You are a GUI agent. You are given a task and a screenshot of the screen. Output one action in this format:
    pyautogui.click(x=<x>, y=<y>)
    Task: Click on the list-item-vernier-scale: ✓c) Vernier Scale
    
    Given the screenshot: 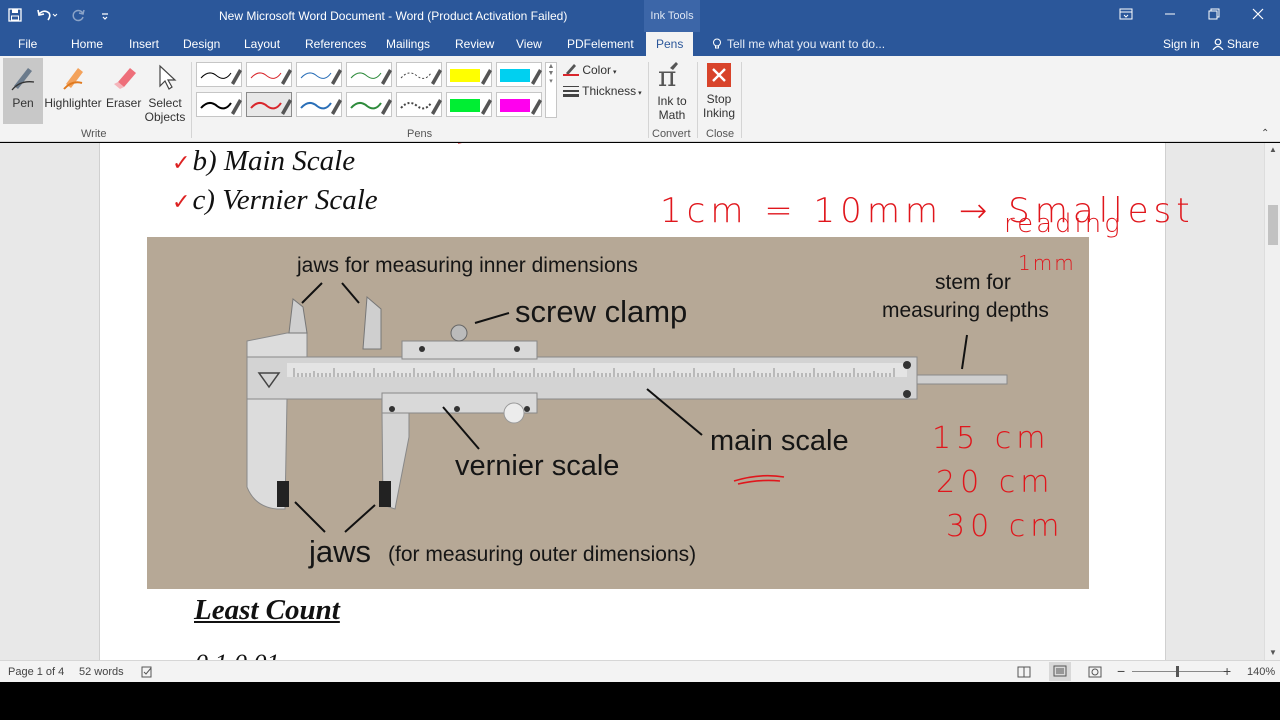 What is the action you would take?
    pyautogui.click(x=275, y=200)
    